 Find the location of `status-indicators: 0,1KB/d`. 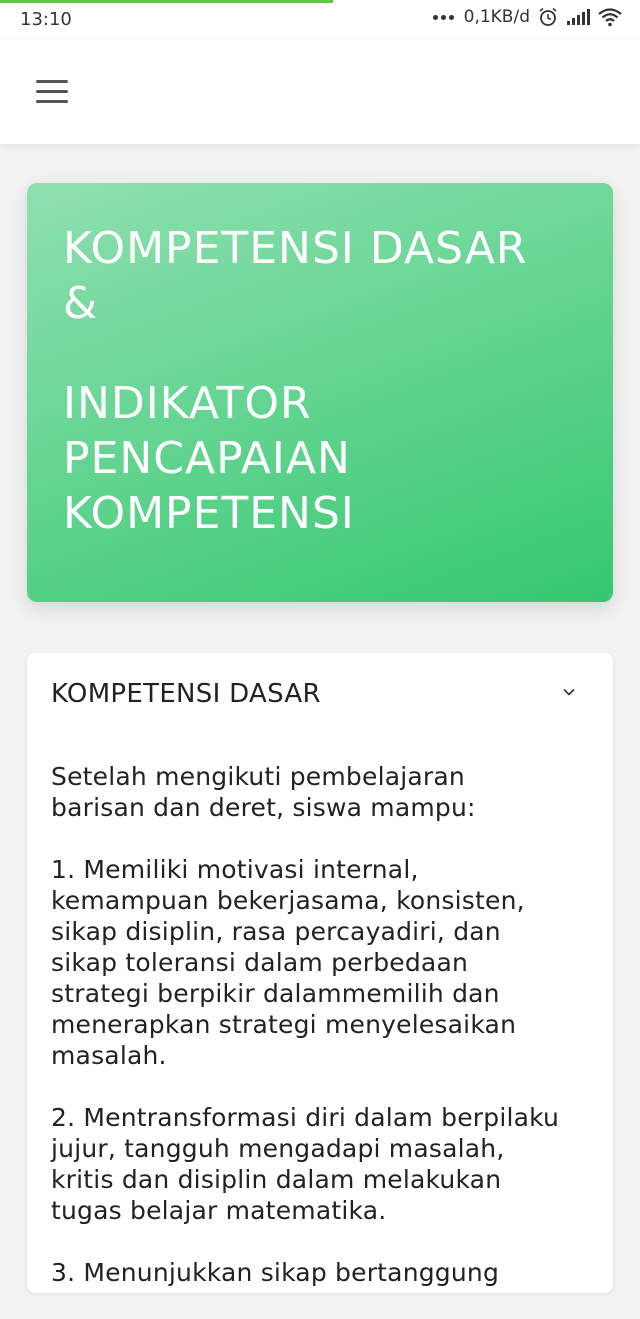

status-indicators: 0,1KB/d is located at coordinates (527, 17).